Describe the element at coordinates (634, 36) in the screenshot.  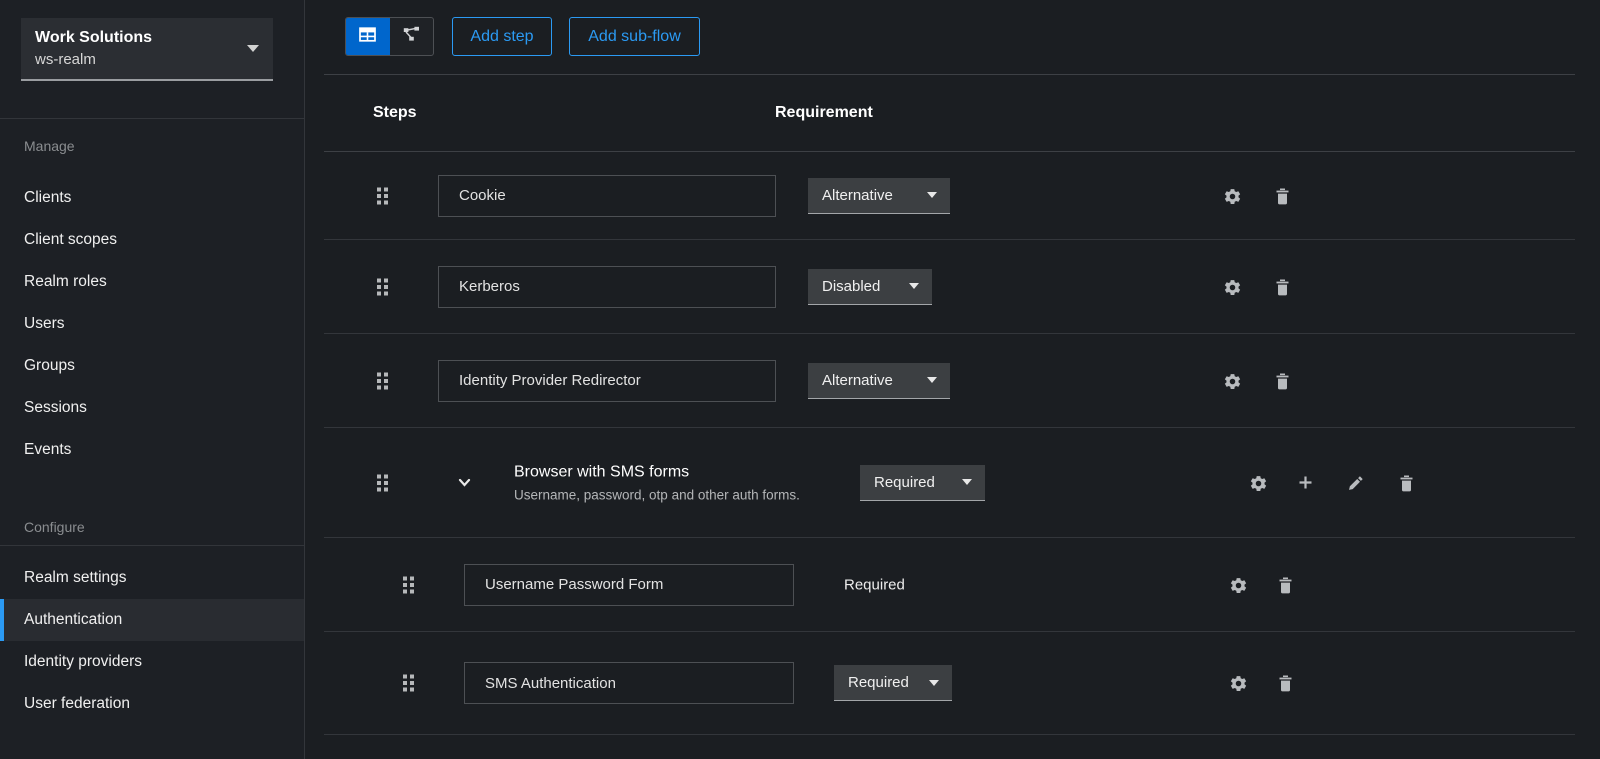
I see `add-subflow-button: Add sub-flow` at that location.